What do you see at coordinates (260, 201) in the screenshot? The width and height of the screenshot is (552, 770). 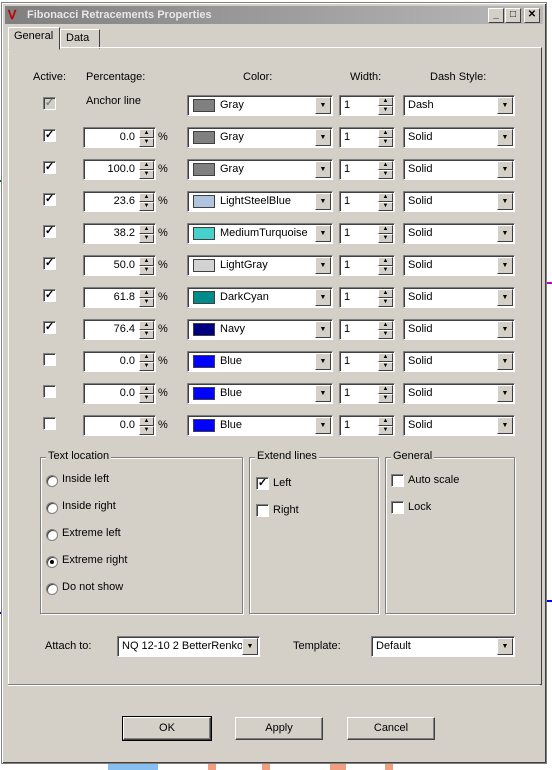 I see `level-color-select: LightSteelBlue ▼` at bounding box center [260, 201].